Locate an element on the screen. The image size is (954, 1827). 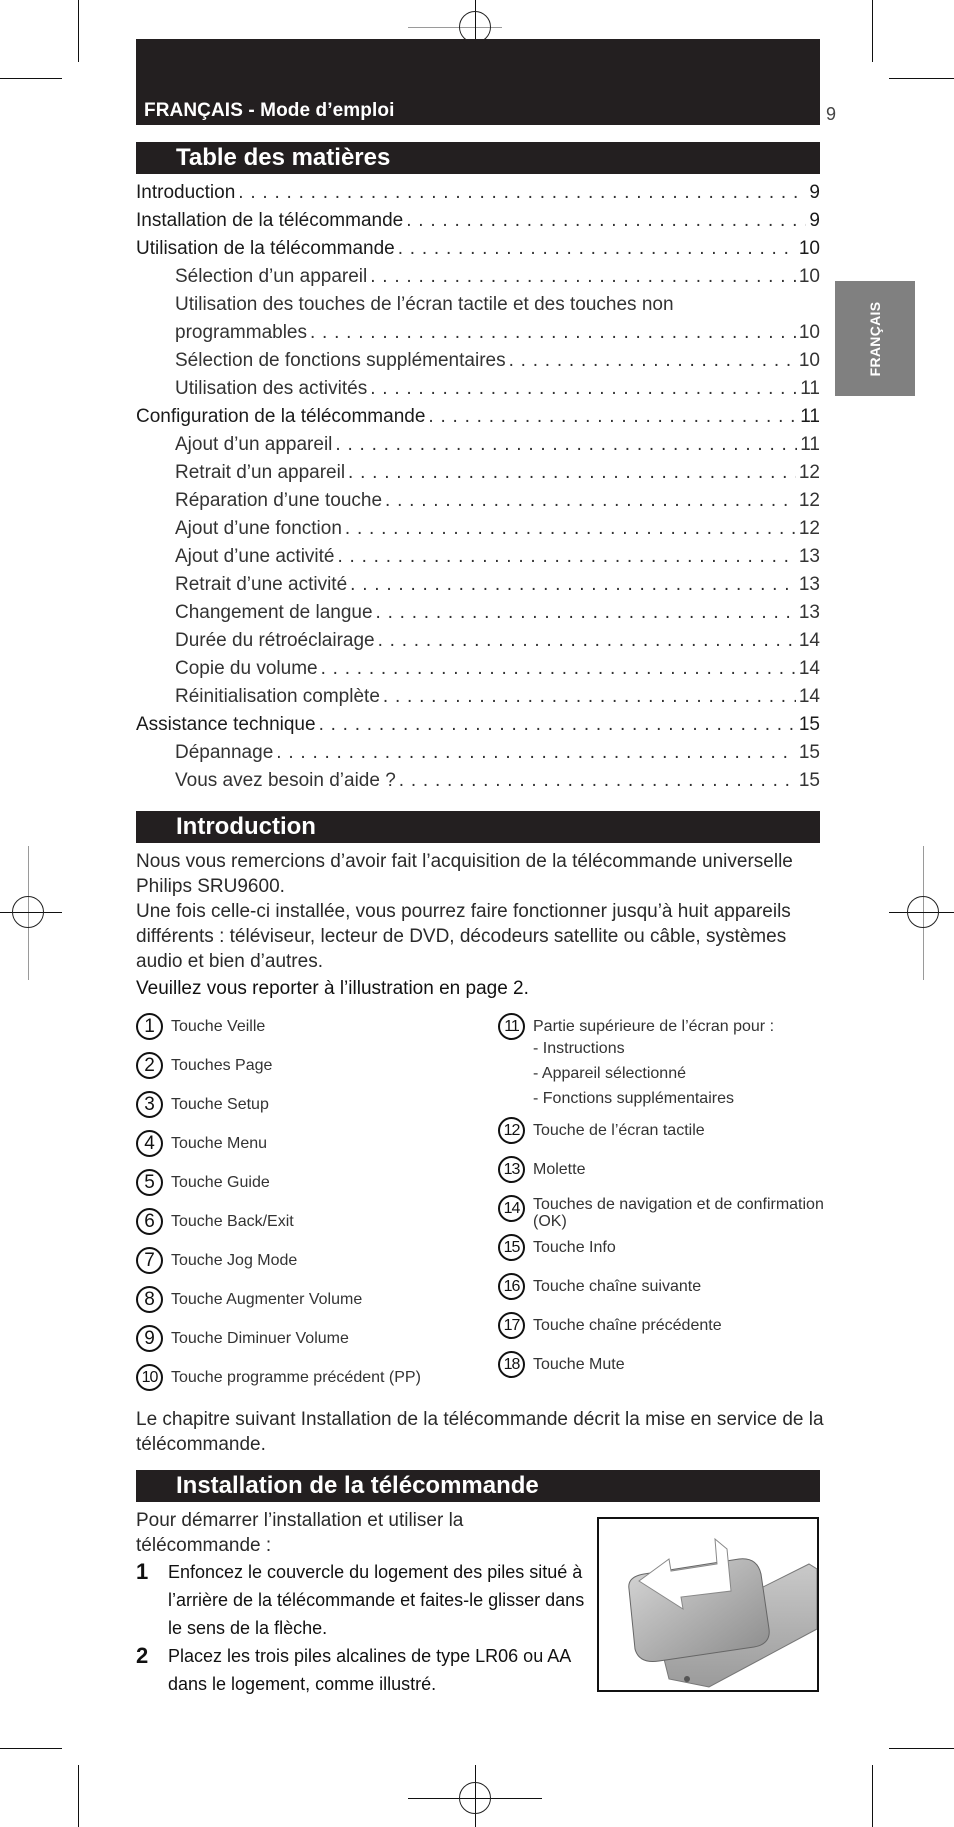
toc-entry: Ajout d’un appareil 11 is located at coordinates (478, 448).